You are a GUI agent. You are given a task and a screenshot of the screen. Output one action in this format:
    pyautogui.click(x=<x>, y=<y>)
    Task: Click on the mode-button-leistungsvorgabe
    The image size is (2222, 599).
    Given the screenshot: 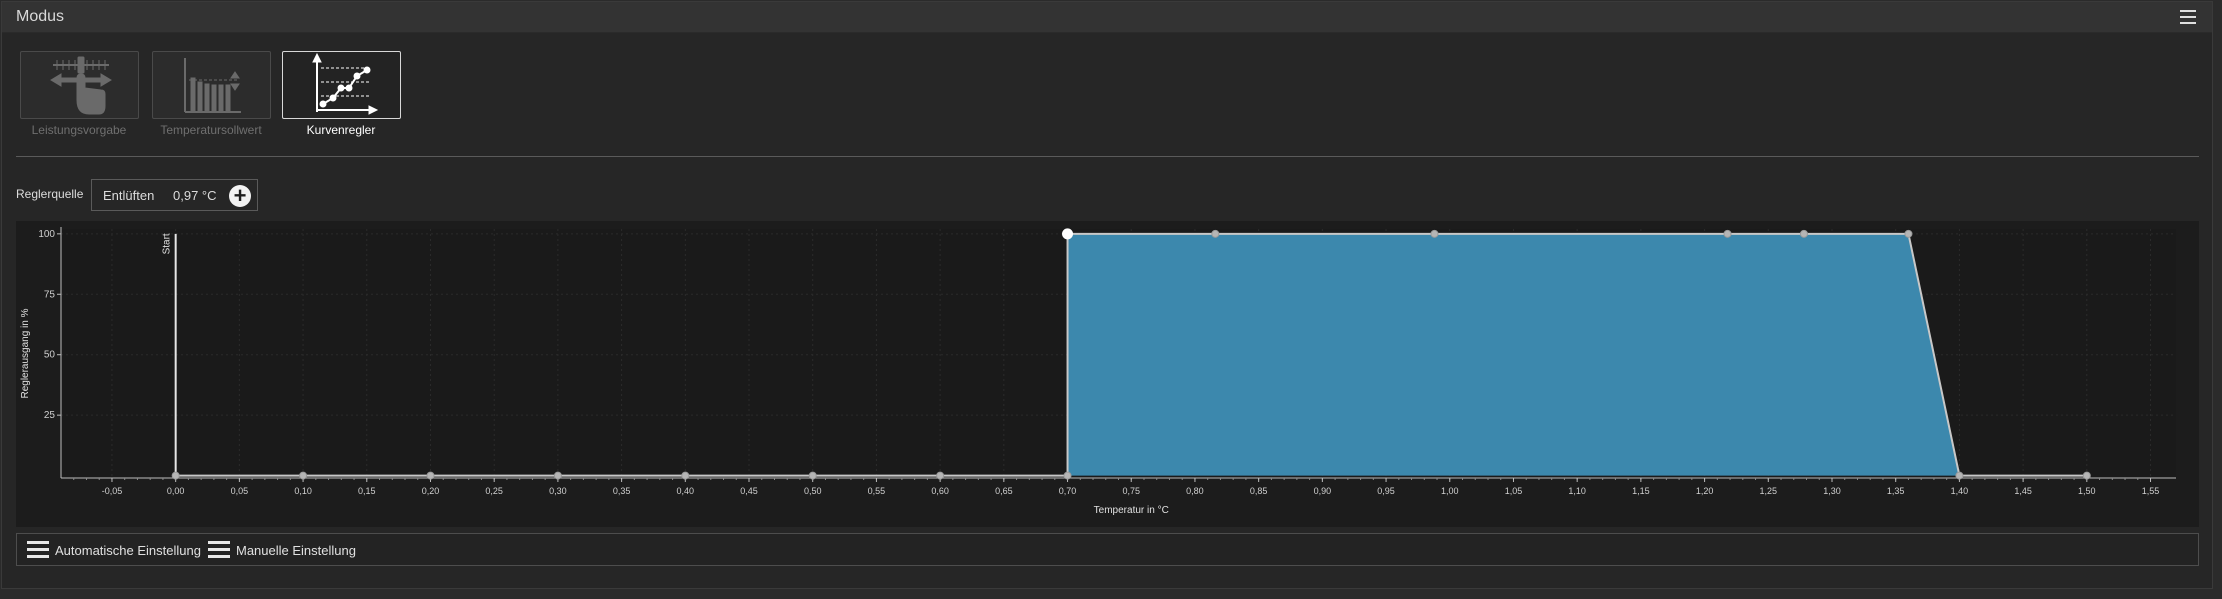 What is the action you would take?
    pyautogui.click(x=79, y=85)
    